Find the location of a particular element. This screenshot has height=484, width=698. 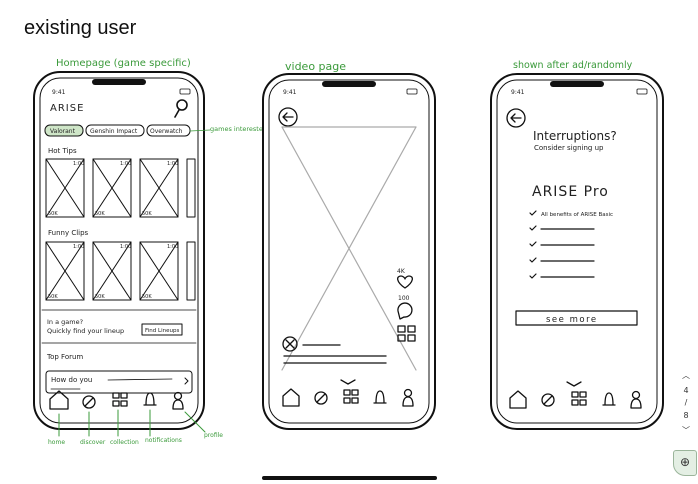

svg-text: home is located at coordinates (56, 442).